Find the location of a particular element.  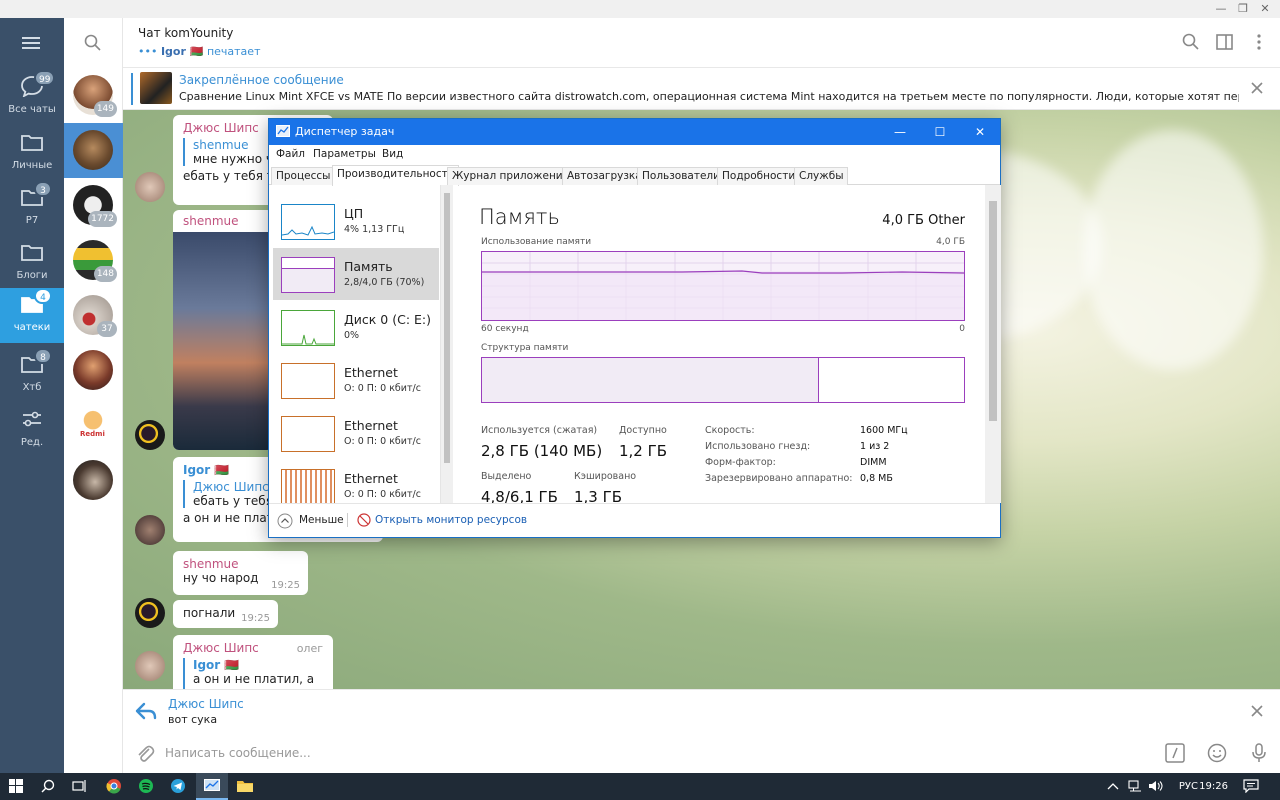

task-manager-taskbar-button is located at coordinates (212, 786).